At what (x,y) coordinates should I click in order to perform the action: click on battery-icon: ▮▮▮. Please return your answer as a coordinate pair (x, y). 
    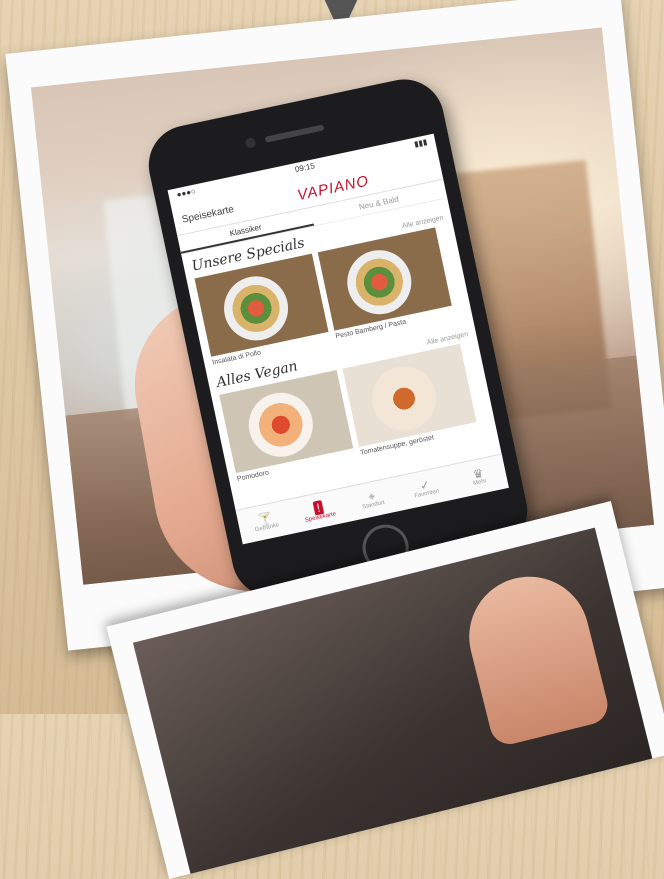
    Looking at the image, I should click on (421, 143).